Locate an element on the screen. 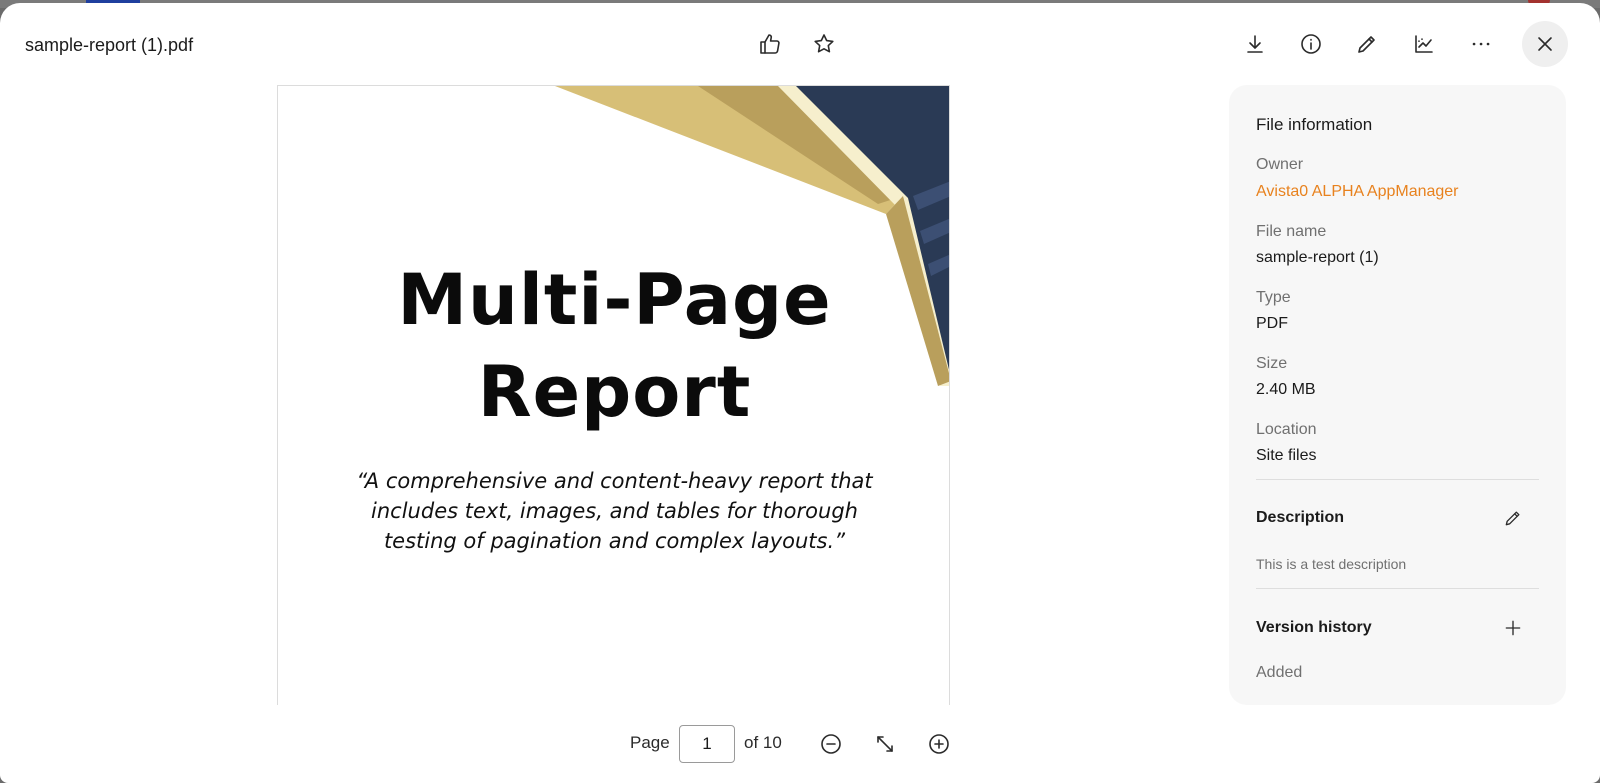  zoom-out-button is located at coordinates (831, 744).